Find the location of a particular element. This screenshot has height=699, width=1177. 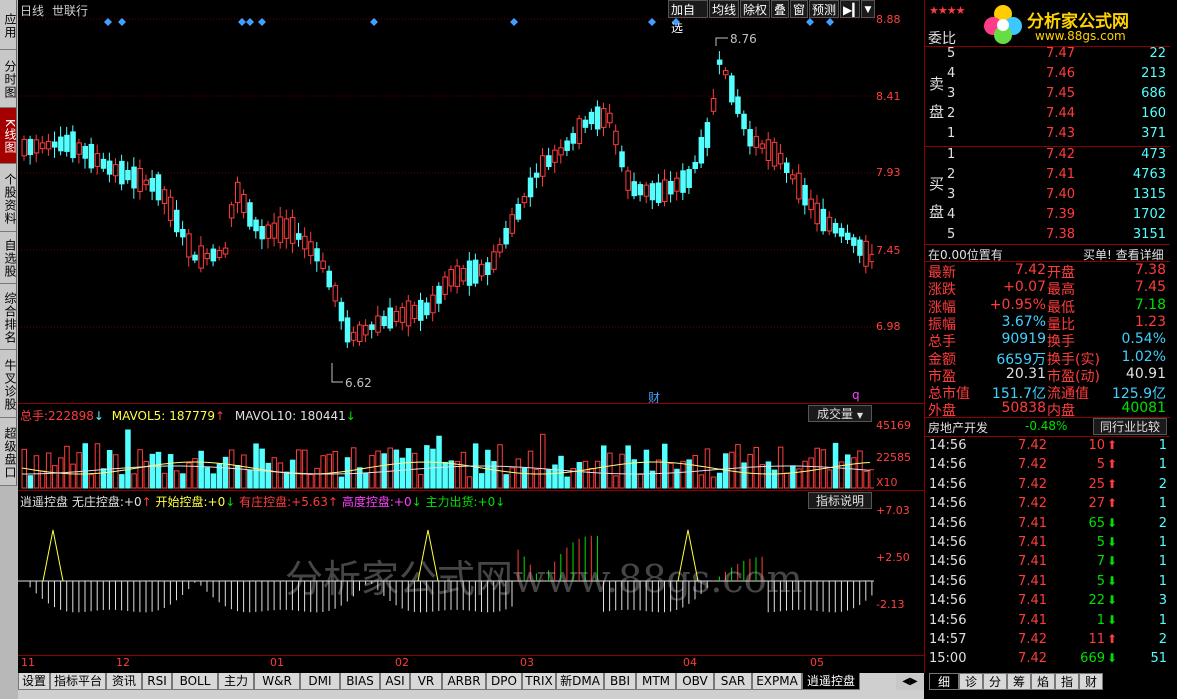

panel-tab: 细 is located at coordinates (944, 681).